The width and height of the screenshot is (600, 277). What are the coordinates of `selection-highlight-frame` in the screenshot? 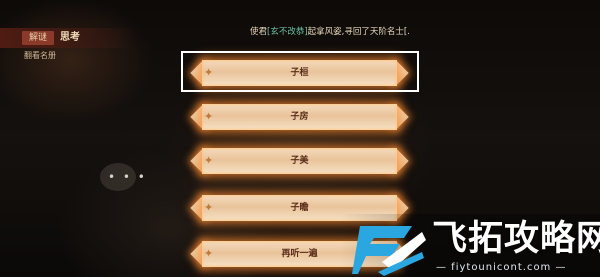 It's located at (300, 71).